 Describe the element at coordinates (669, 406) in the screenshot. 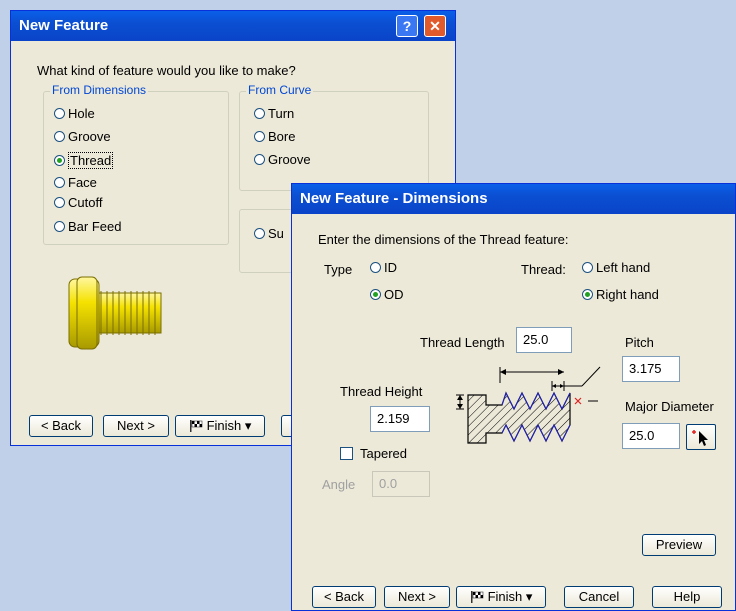

I see `major-diameter-label: Major Diameter` at that location.